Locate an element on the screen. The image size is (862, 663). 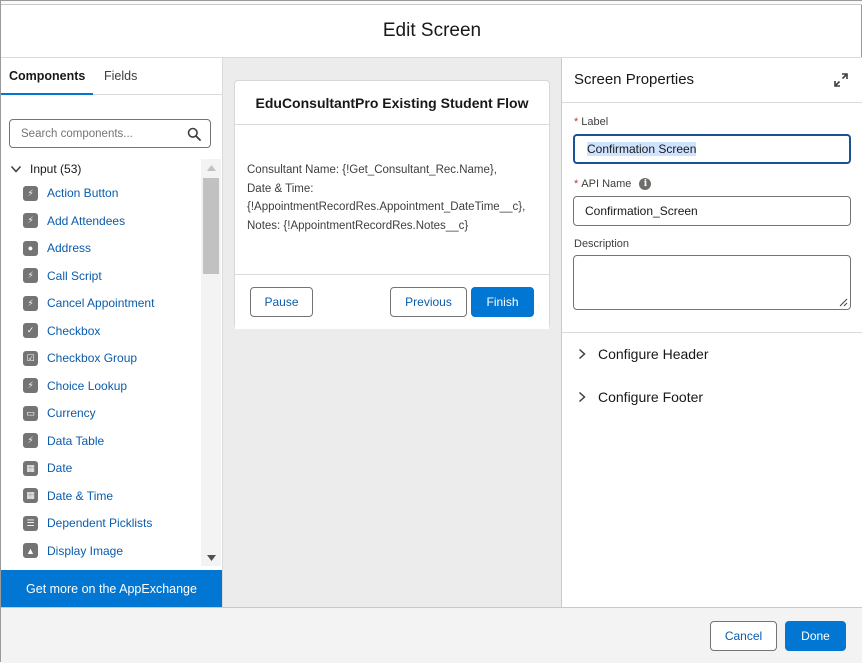
item-label: Date is located at coordinates (60, 468).